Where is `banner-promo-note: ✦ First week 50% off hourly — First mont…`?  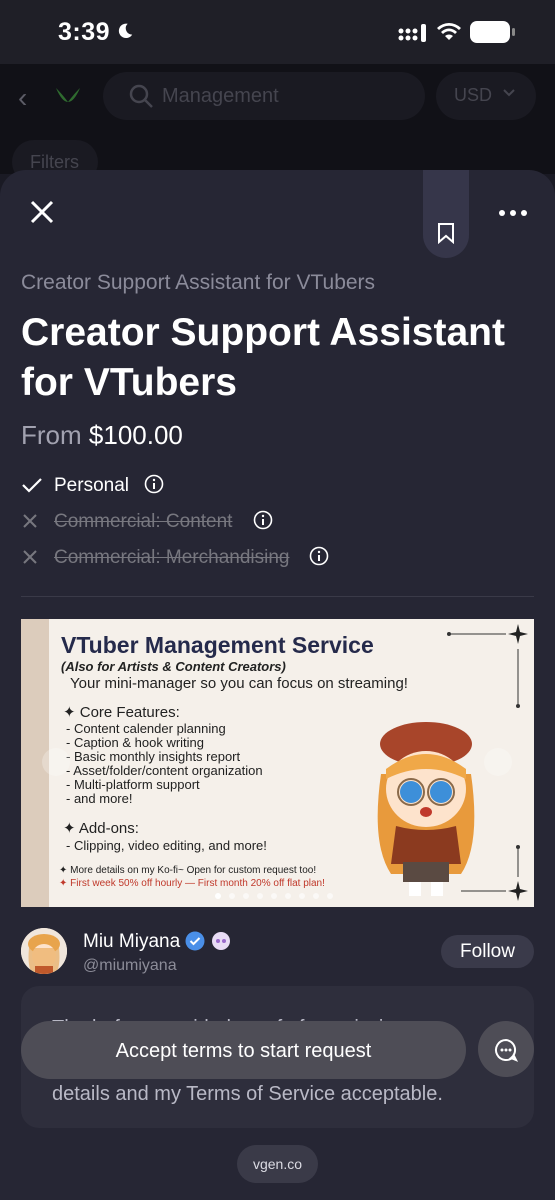
banner-promo-note: ✦ First week 50% off hourly — First mont… is located at coordinates (192, 883).